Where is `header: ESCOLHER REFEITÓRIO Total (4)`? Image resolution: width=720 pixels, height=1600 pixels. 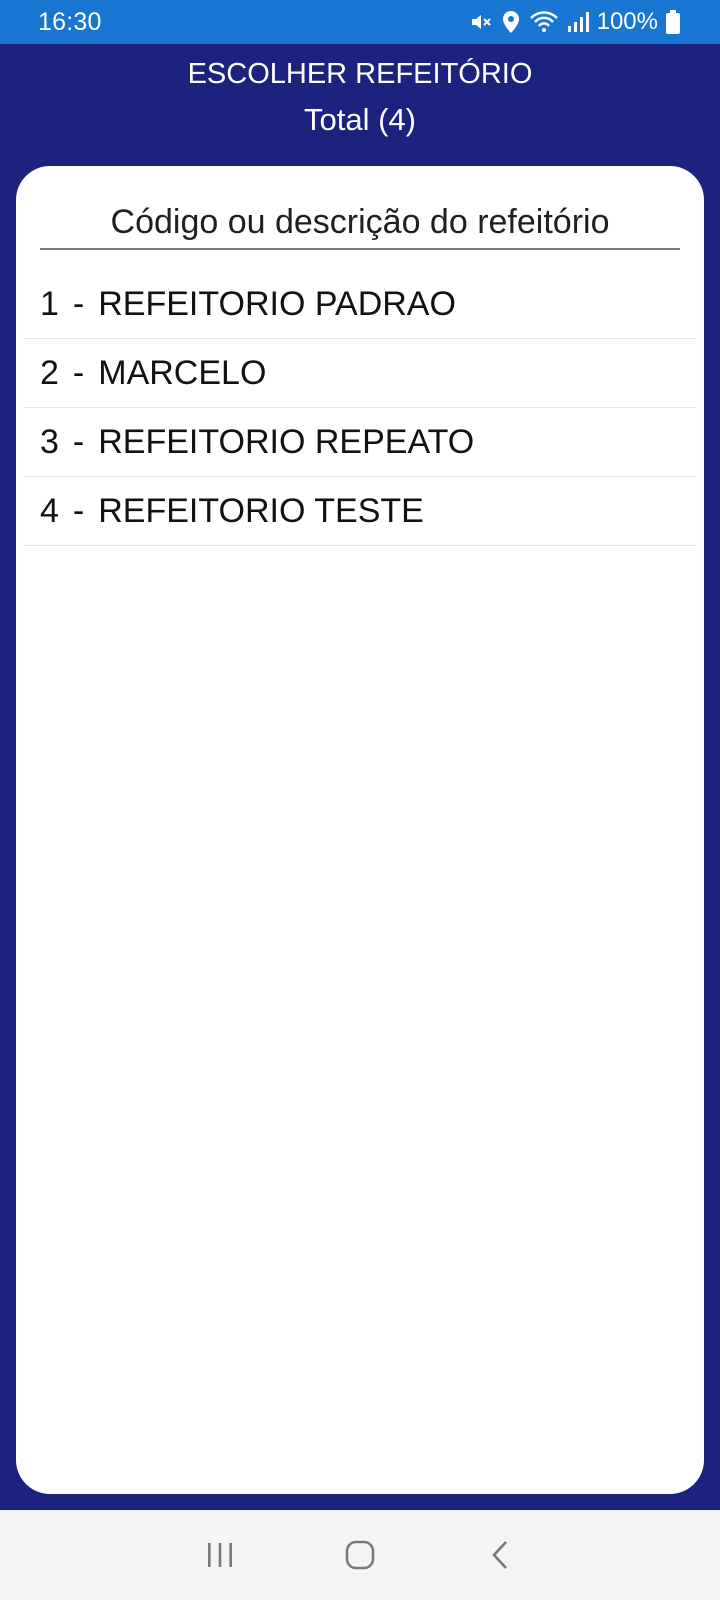
header: ESCOLHER REFEITÓRIO Total (4) is located at coordinates (360, 105).